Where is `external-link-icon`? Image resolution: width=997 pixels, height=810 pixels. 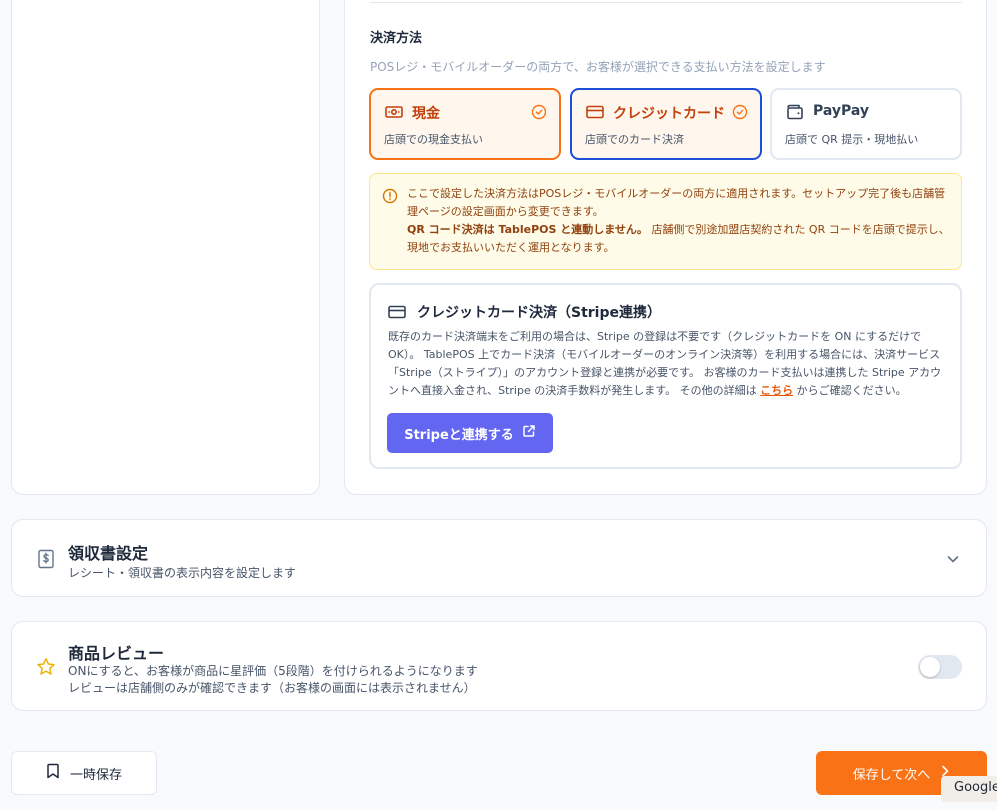
external-link-icon is located at coordinates (529, 433).